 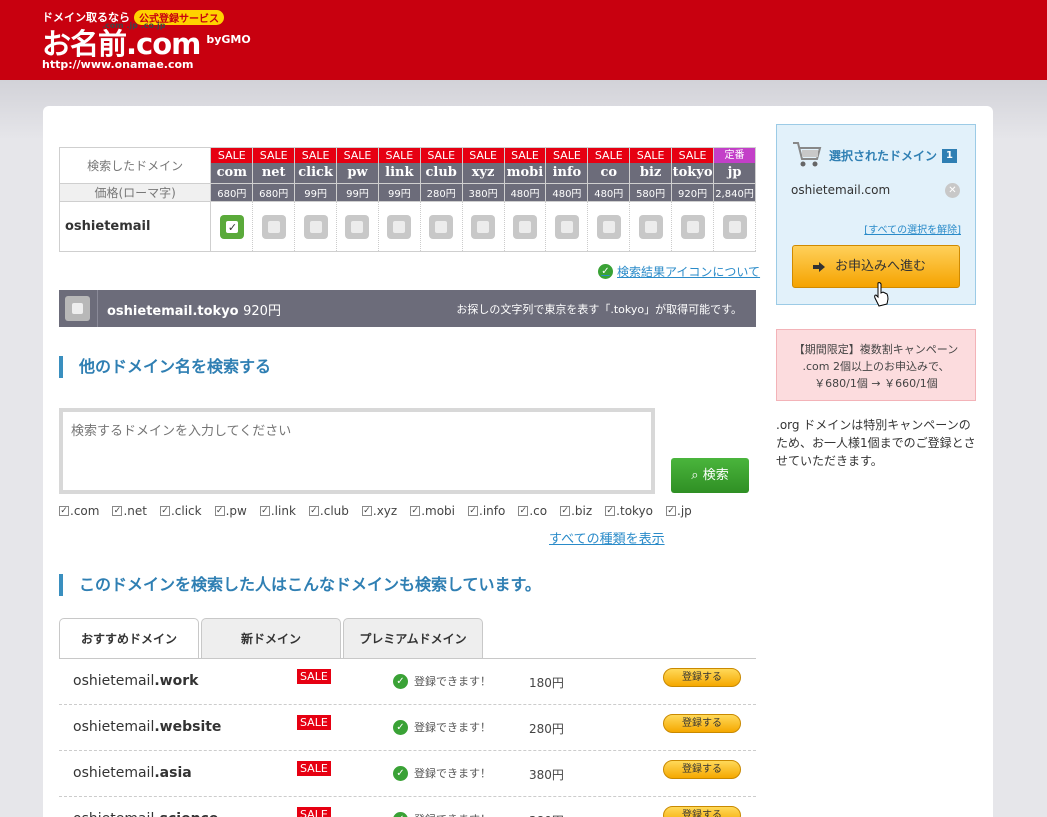 I want to click on tld-column-net: SALE net, so click(x=274, y=165).